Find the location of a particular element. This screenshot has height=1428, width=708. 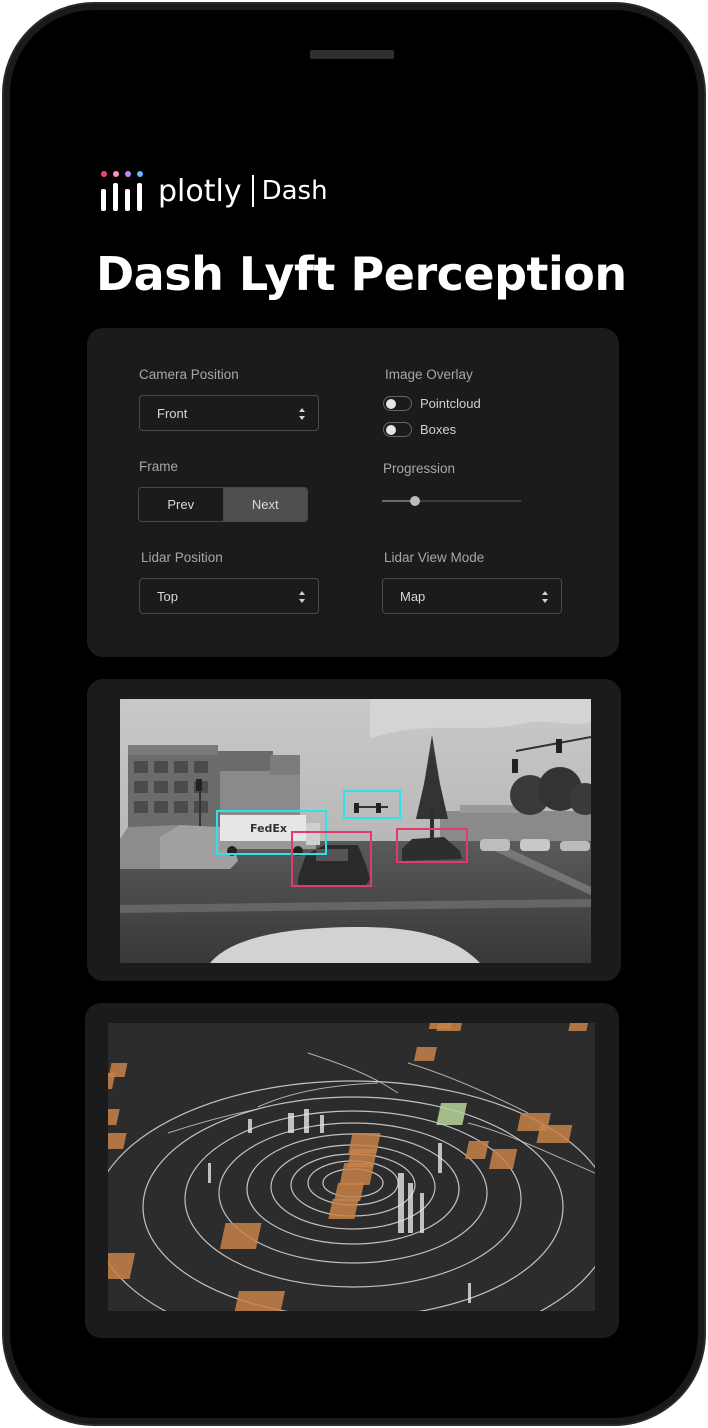

plotly-dash-logo: plotly Dash is located at coordinates (214, 191).